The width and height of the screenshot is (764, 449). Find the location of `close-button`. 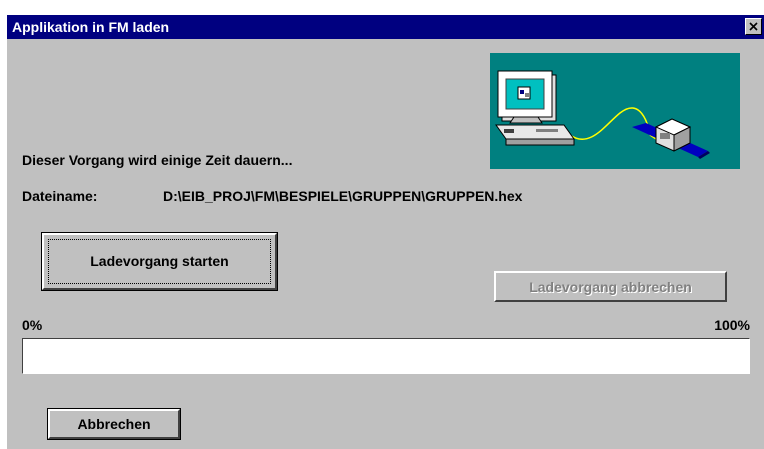

close-button is located at coordinates (753, 26).